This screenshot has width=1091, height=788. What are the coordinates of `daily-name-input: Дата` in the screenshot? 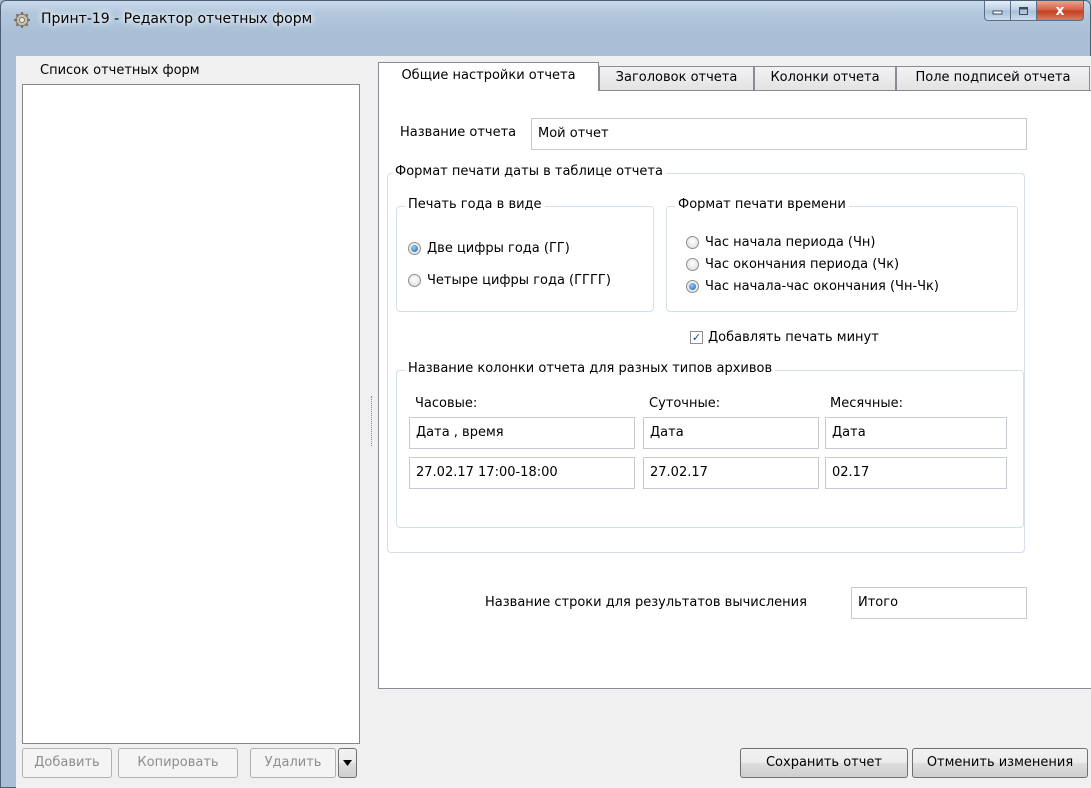 It's located at (731, 433).